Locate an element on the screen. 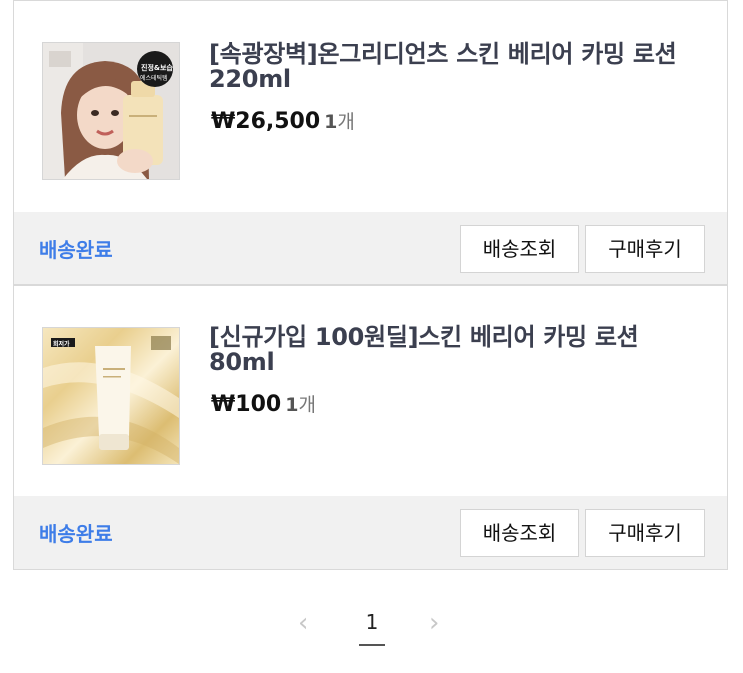 This screenshot has width=743, height=673. thumbnail-badge-text: 회저가 is located at coordinates (61, 344).